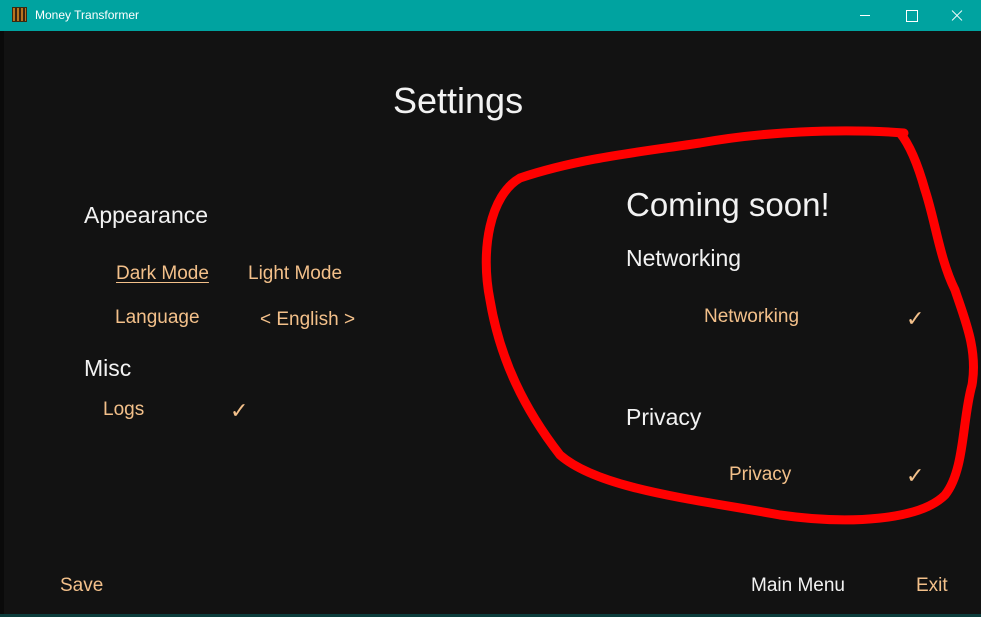  I want to click on appearance-heading: Appearance, so click(146, 215).